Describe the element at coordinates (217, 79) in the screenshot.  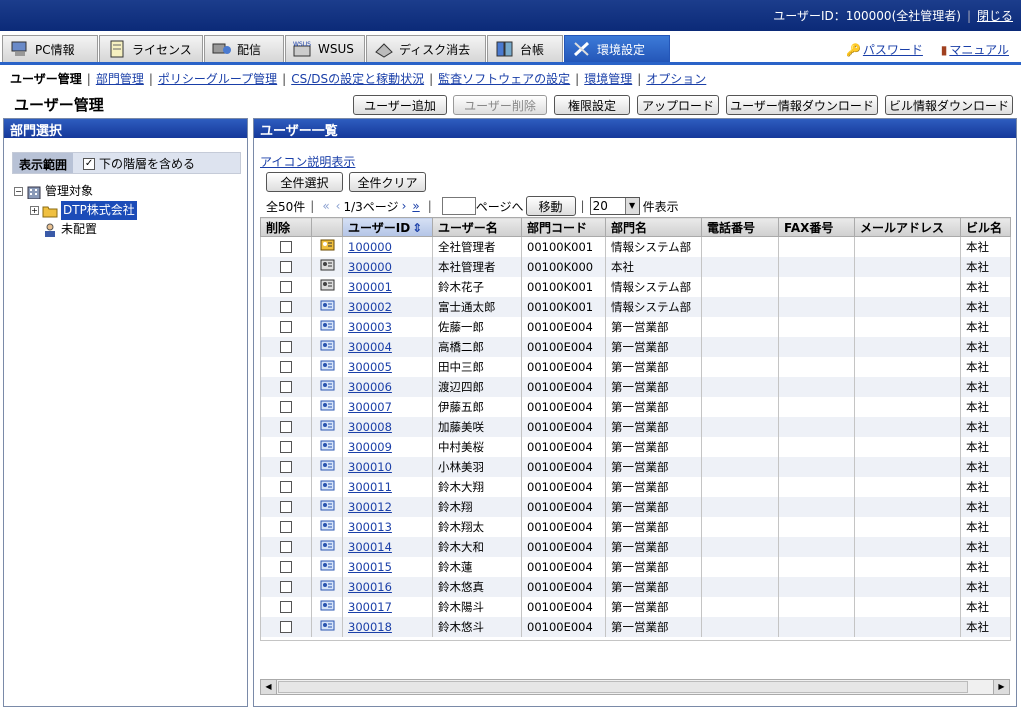
I see `subnav-policy-group: ポリシーグループ管理` at that location.